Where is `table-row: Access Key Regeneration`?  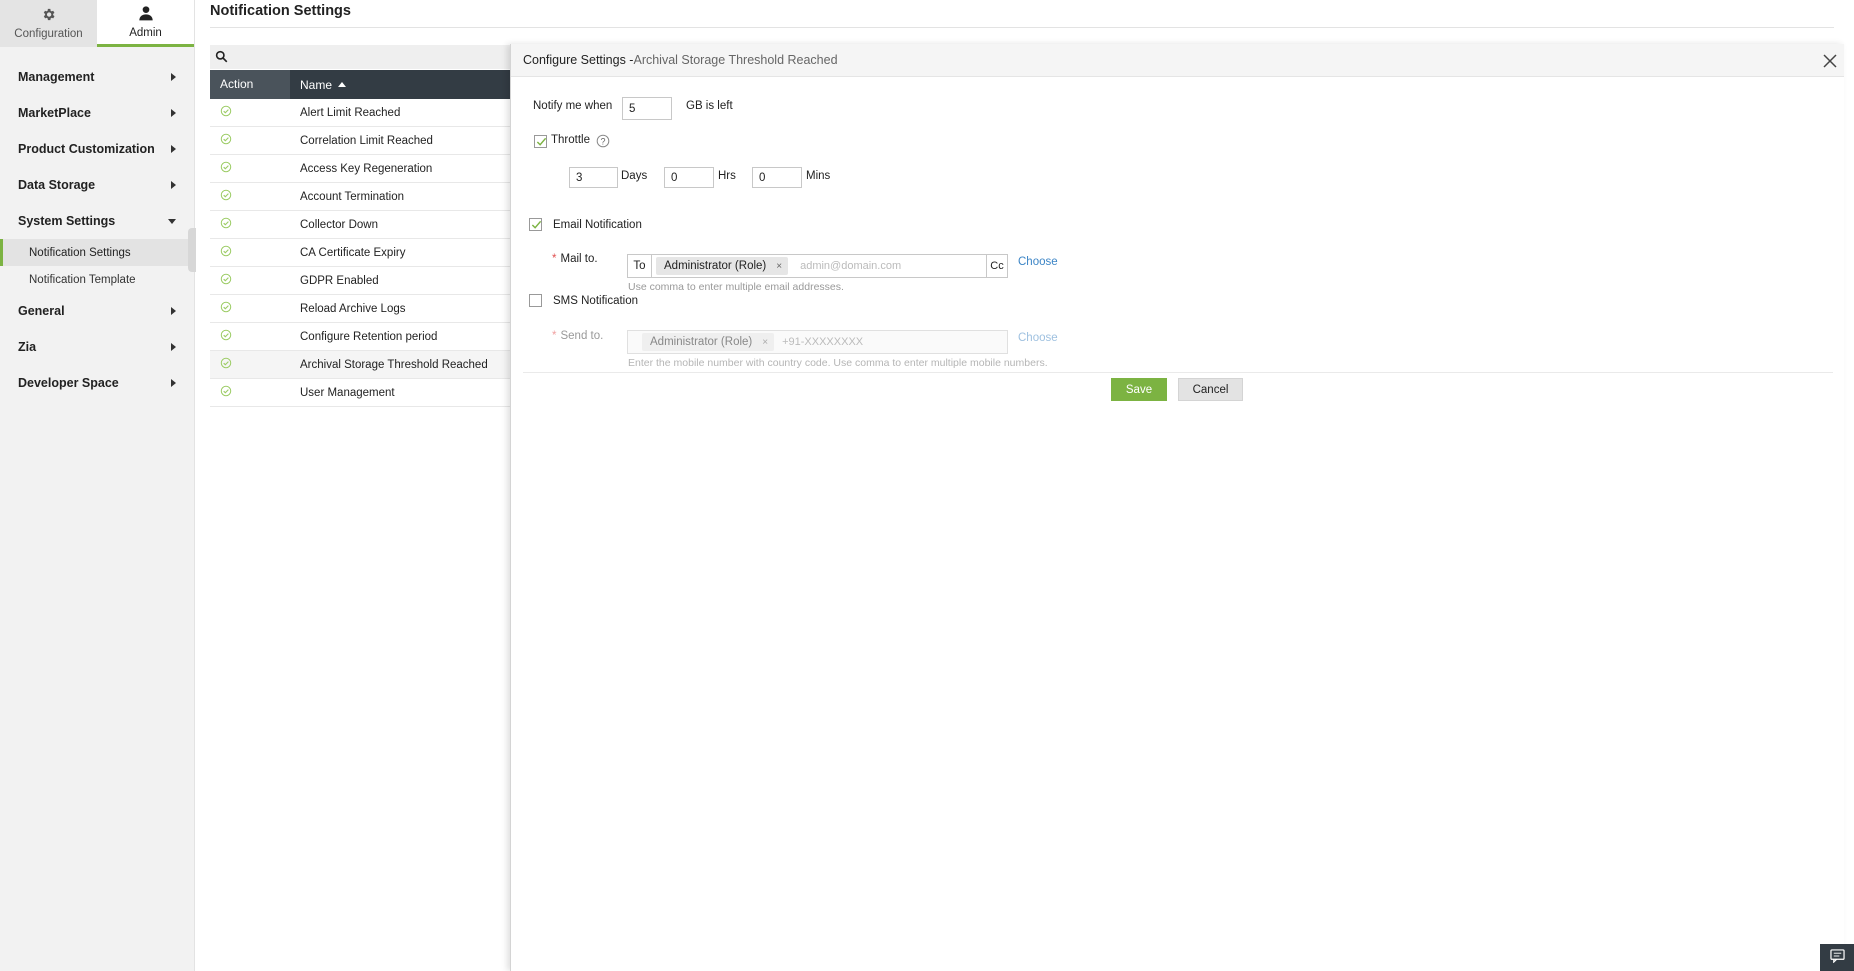
table-row: Access Key Regeneration is located at coordinates (360, 169).